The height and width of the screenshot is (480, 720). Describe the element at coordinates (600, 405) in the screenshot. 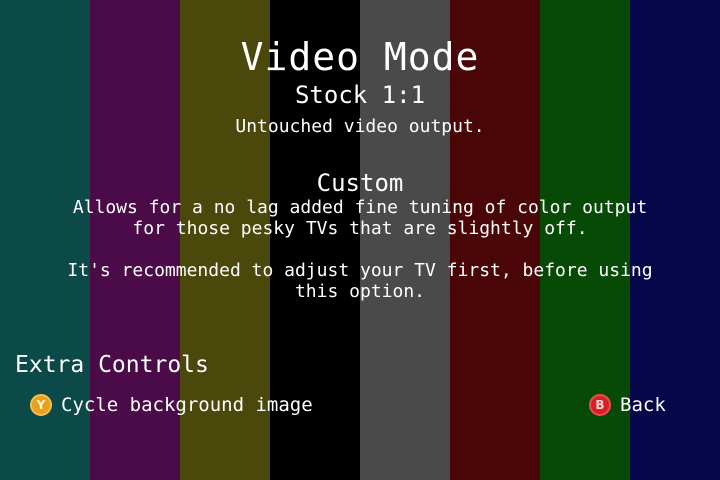

I see `b-button-icon: B` at that location.